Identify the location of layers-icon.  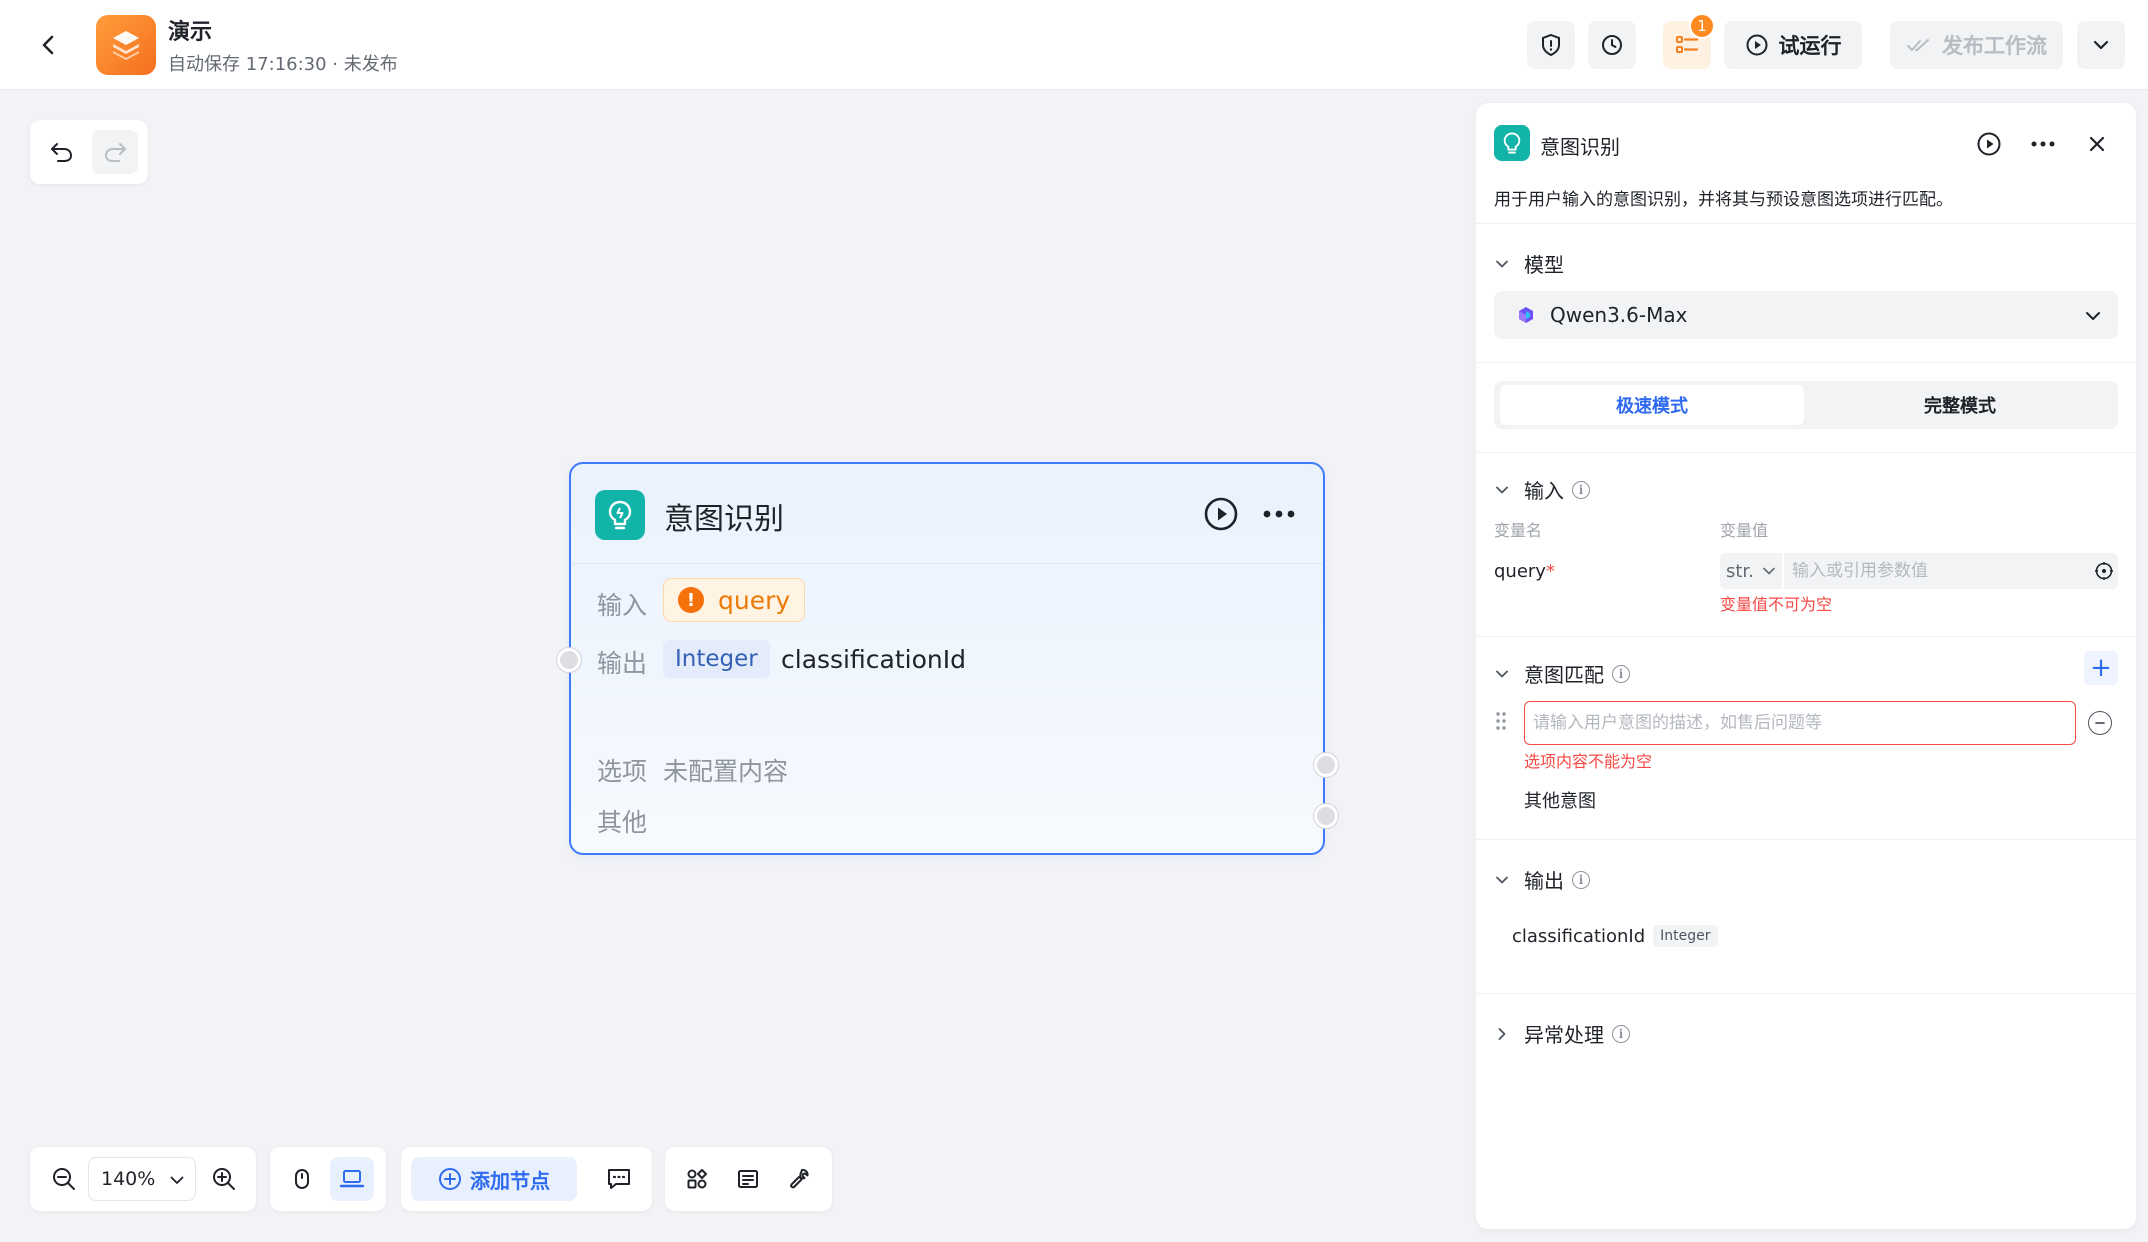
(126, 45).